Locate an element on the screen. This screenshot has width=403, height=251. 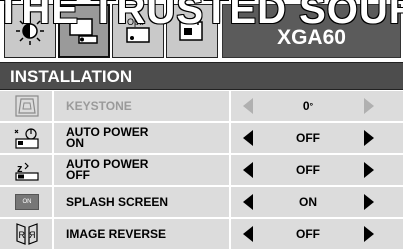
image-reverse-row: R R IMAGE REVERSE OFF is located at coordinates (201, 235).